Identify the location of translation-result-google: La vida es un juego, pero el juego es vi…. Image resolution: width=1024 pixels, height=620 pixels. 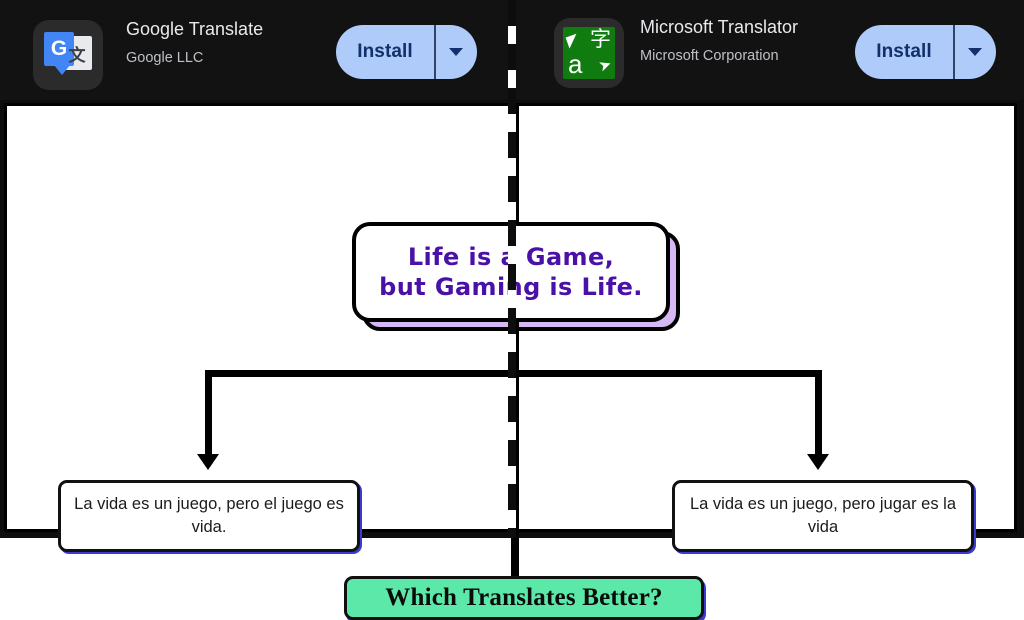
(209, 516).